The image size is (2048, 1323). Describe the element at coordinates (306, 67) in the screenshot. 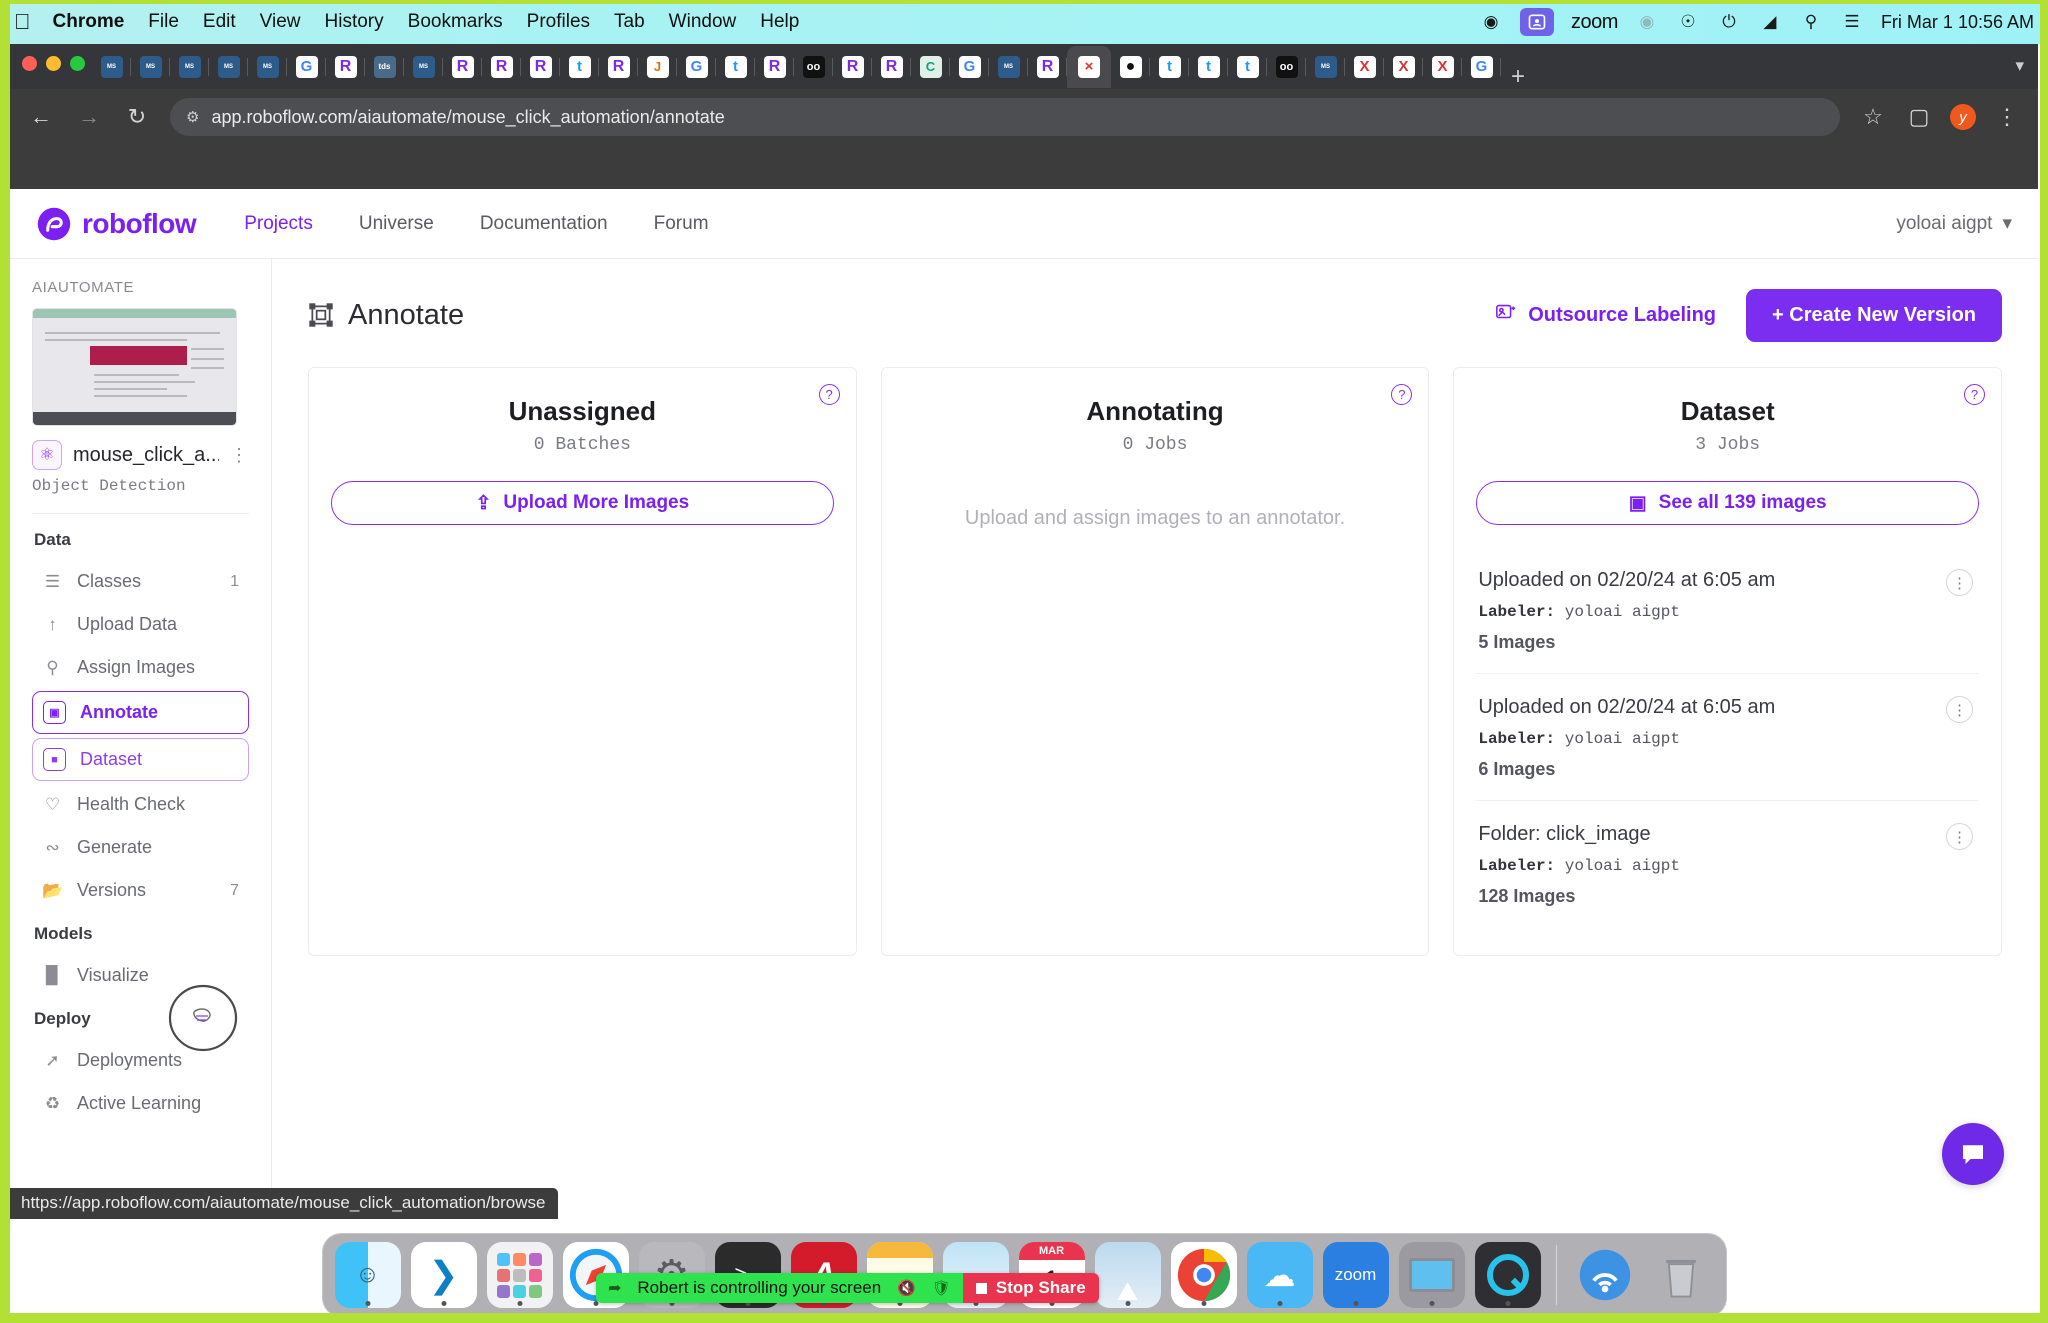

I see `browser-tab-5: G` at that location.